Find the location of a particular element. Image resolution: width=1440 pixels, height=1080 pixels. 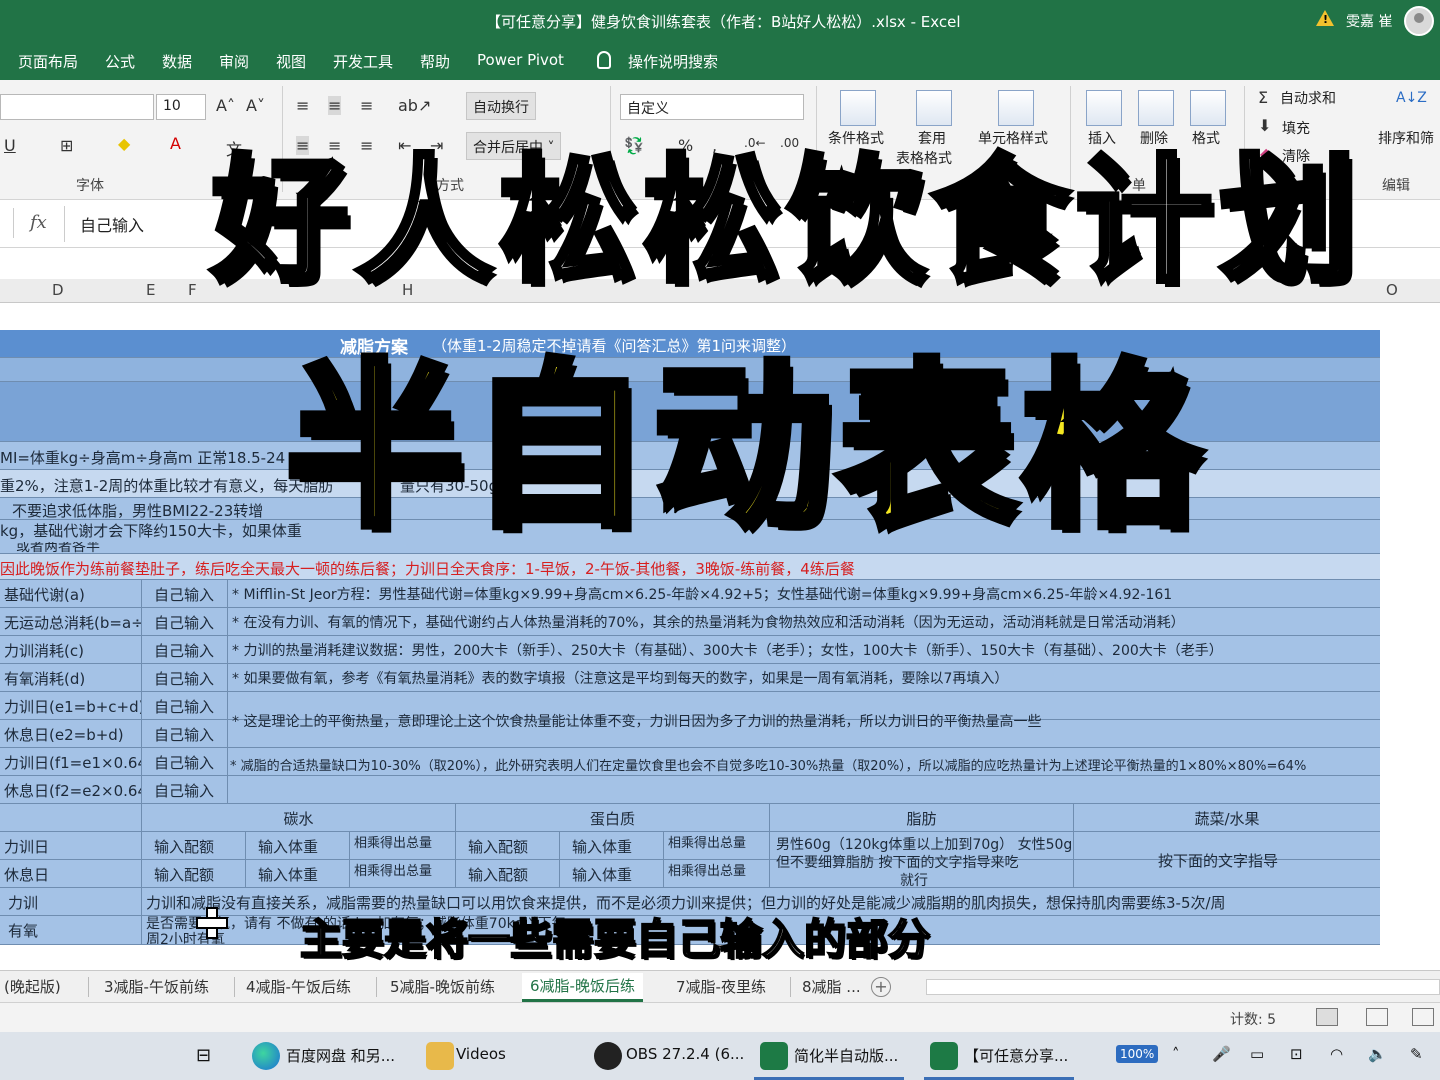

autosum-icon: Σ is located at coordinates (1263, 97).